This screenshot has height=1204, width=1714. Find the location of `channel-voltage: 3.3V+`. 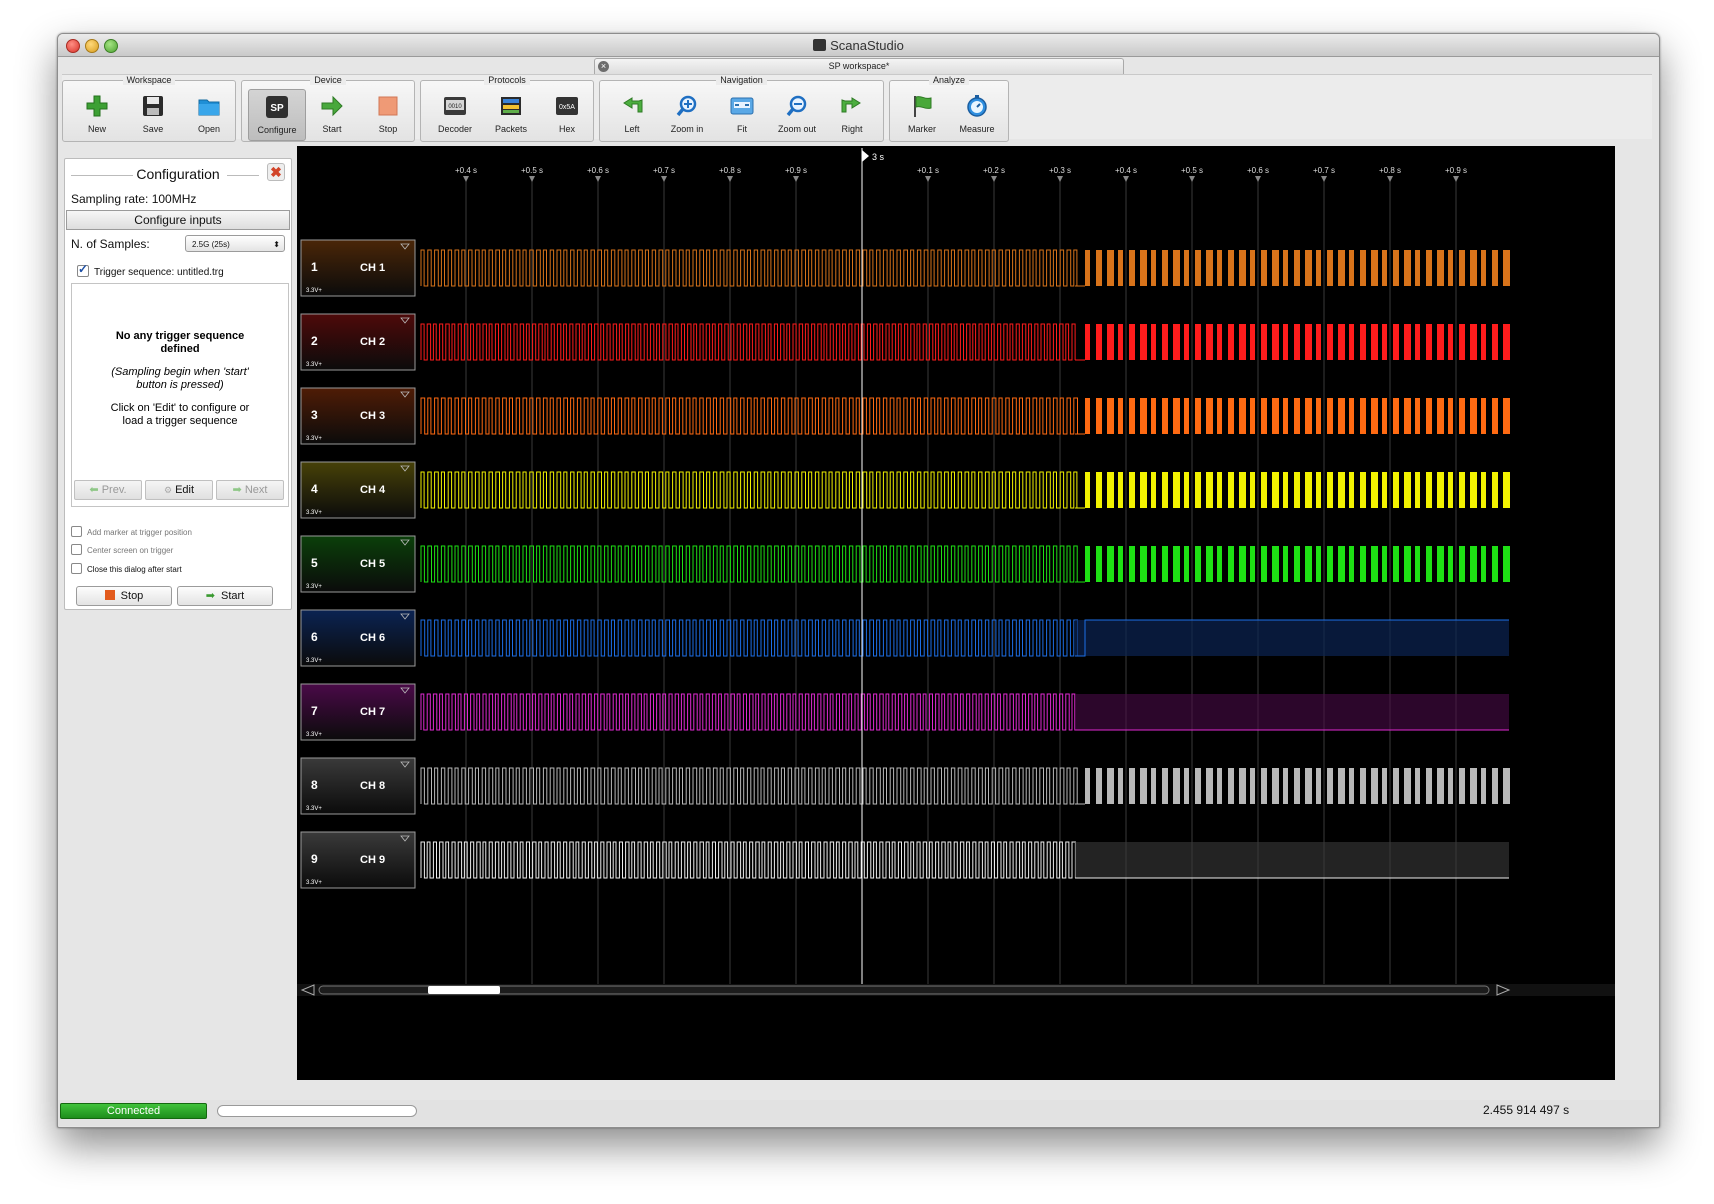

channel-voltage: 3.3V+ is located at coordinates (314, 809).